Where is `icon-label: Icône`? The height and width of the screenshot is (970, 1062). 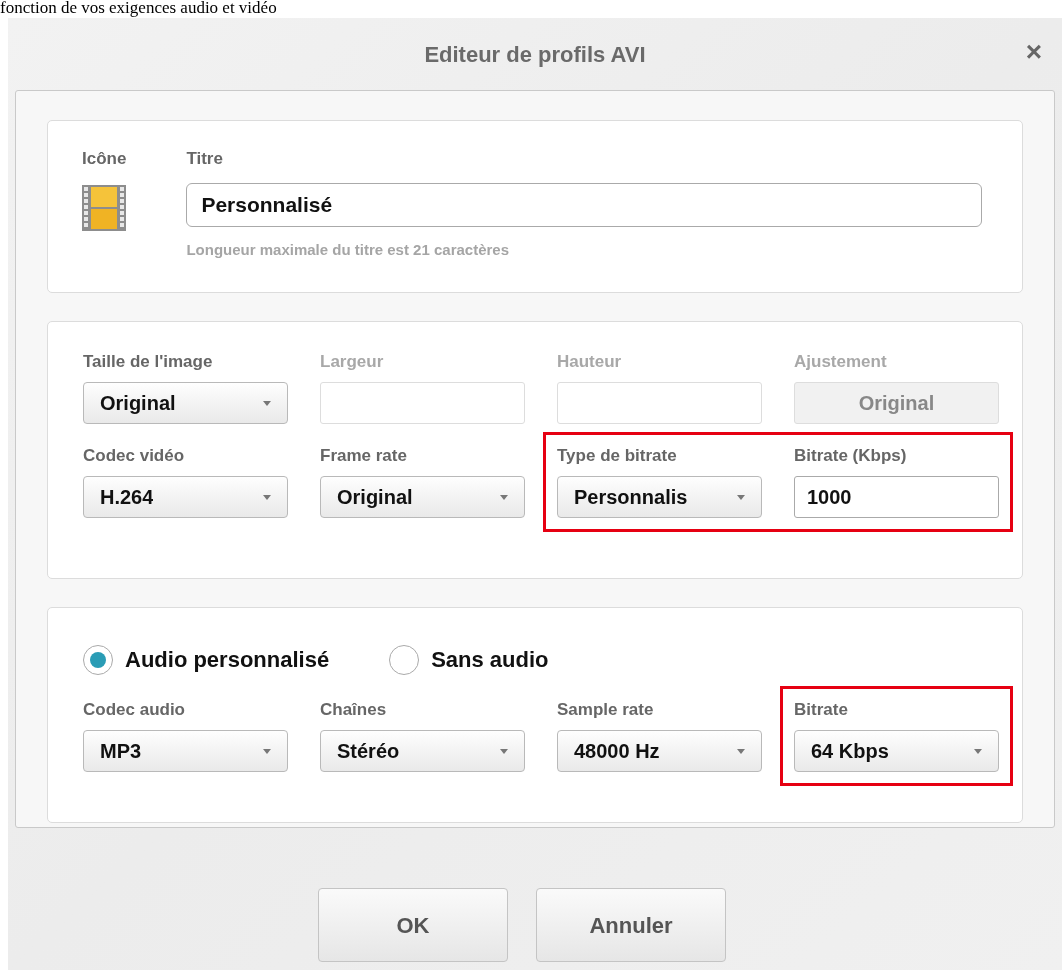
icon-label: Icône is located at coordinates (104, 159).